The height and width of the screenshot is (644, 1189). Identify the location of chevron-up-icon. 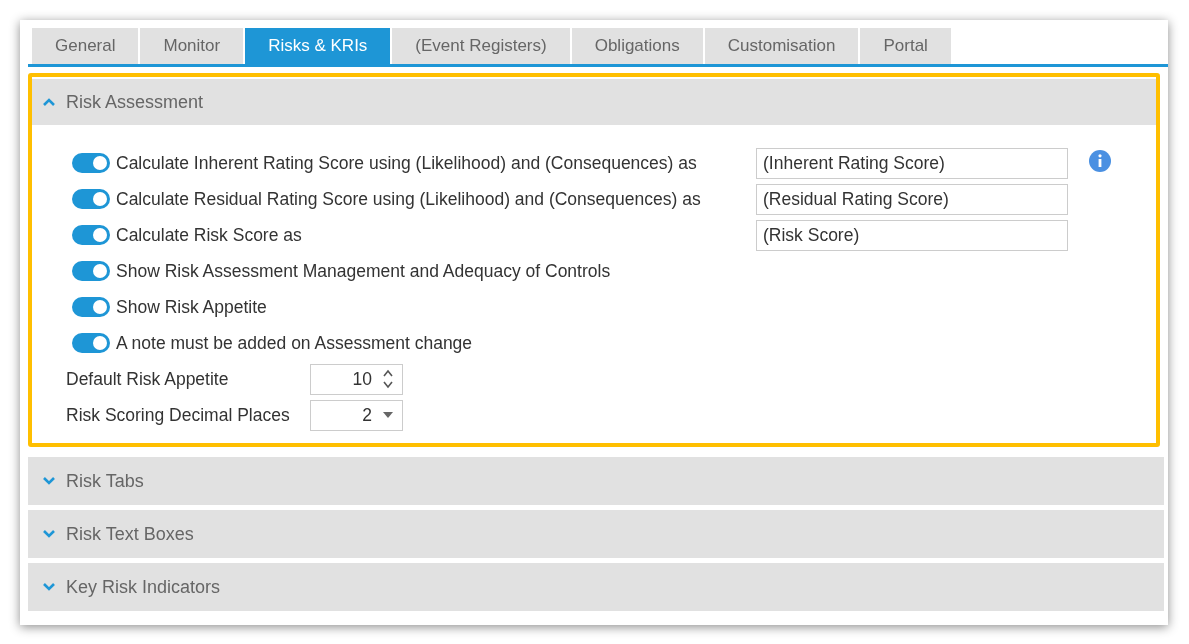
(49, 102).